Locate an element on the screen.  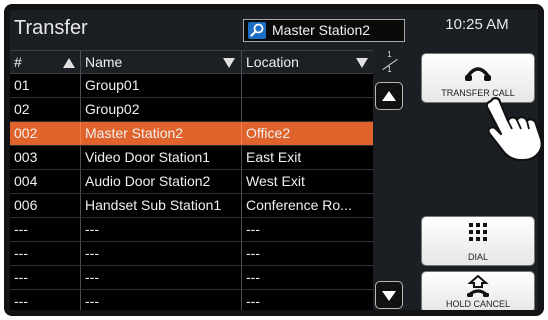
table-row: 004 Audio Door Station2 West Exit is located at coordinates (191, 182).